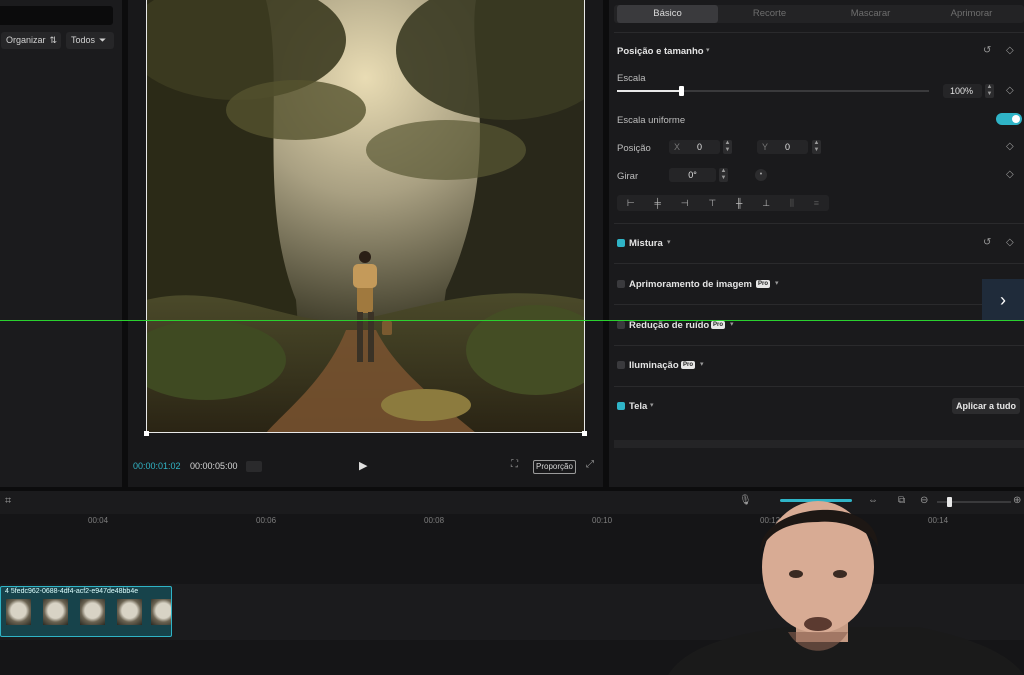 The width and height of the screenshot is (1024, 675). Describe the element at coordinates (621, 365) in the screenshot. I see `lighting-checkbox` at that location.